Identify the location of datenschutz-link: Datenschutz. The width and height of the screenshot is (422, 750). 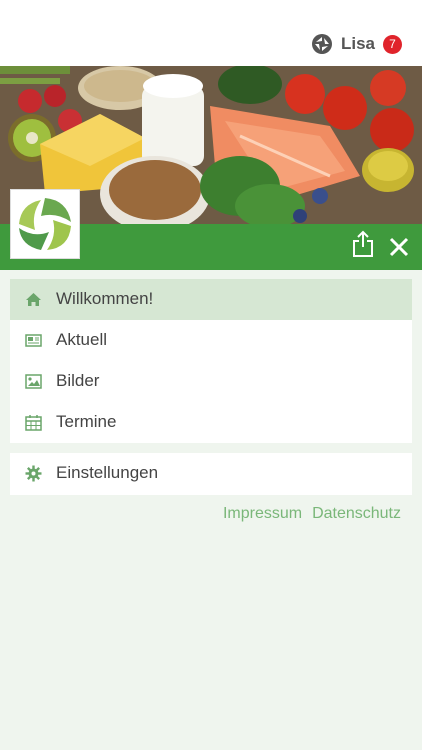
(356, 514).